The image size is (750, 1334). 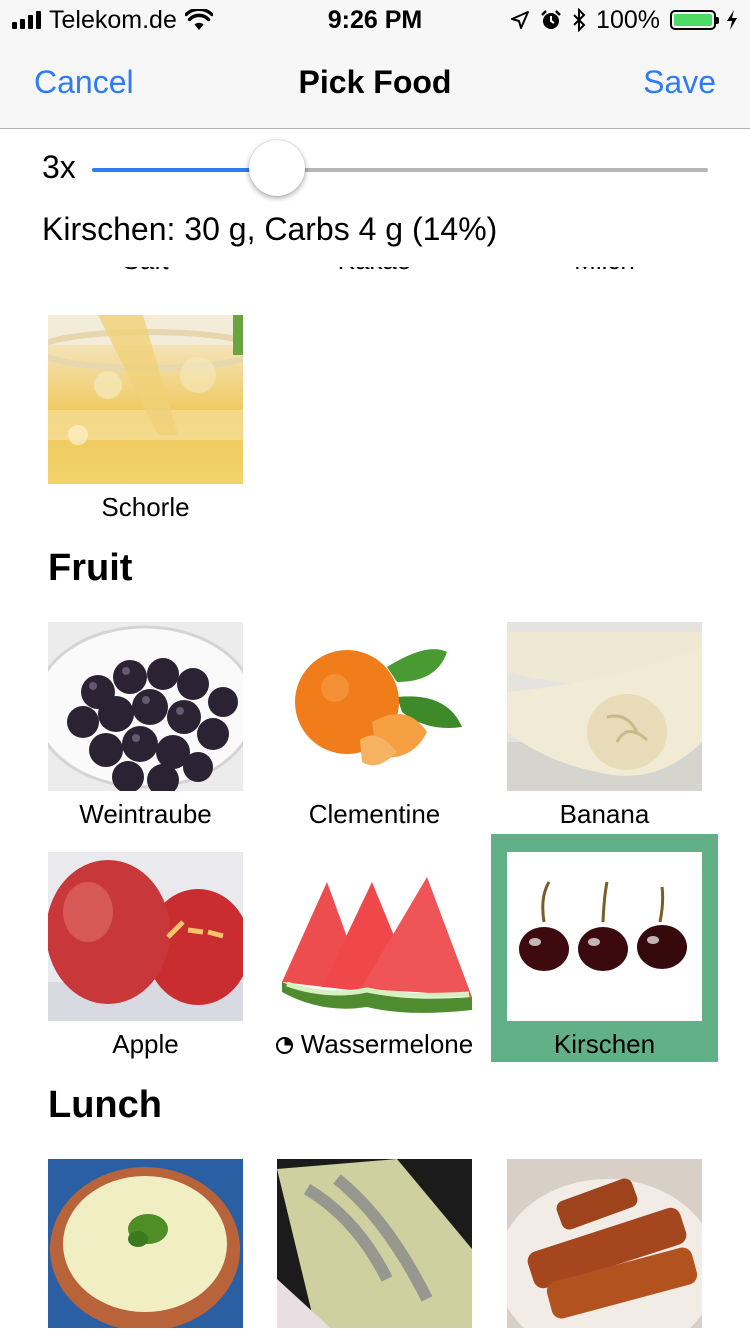 I want to click on food-item-label: Clementine, so click(x=374, y=814).